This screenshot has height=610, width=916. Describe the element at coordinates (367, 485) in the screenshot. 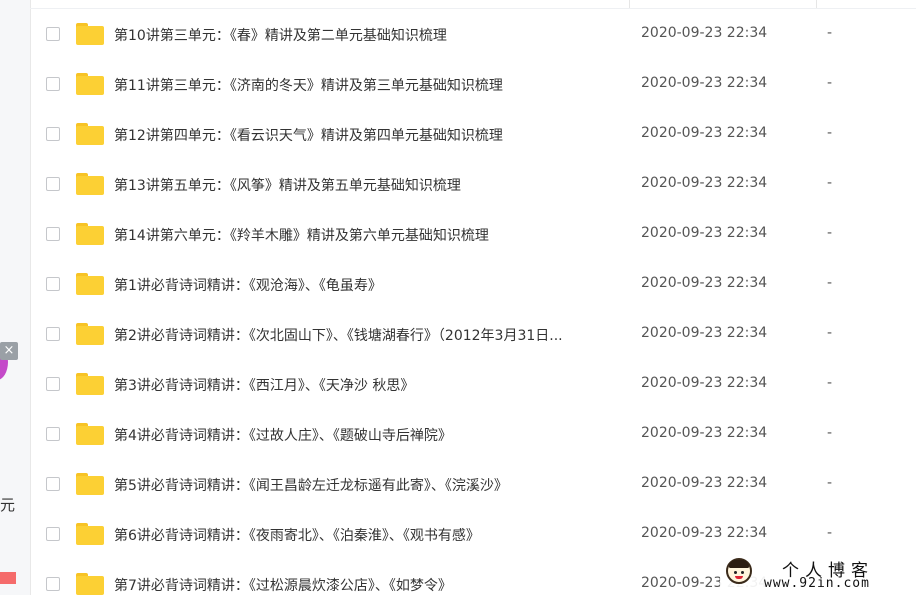

I see `file-name: 第5讲必背诗词精讲：《闻王昌龄左迁龙标遥有此寄》、《浣溪沙》` at that location.